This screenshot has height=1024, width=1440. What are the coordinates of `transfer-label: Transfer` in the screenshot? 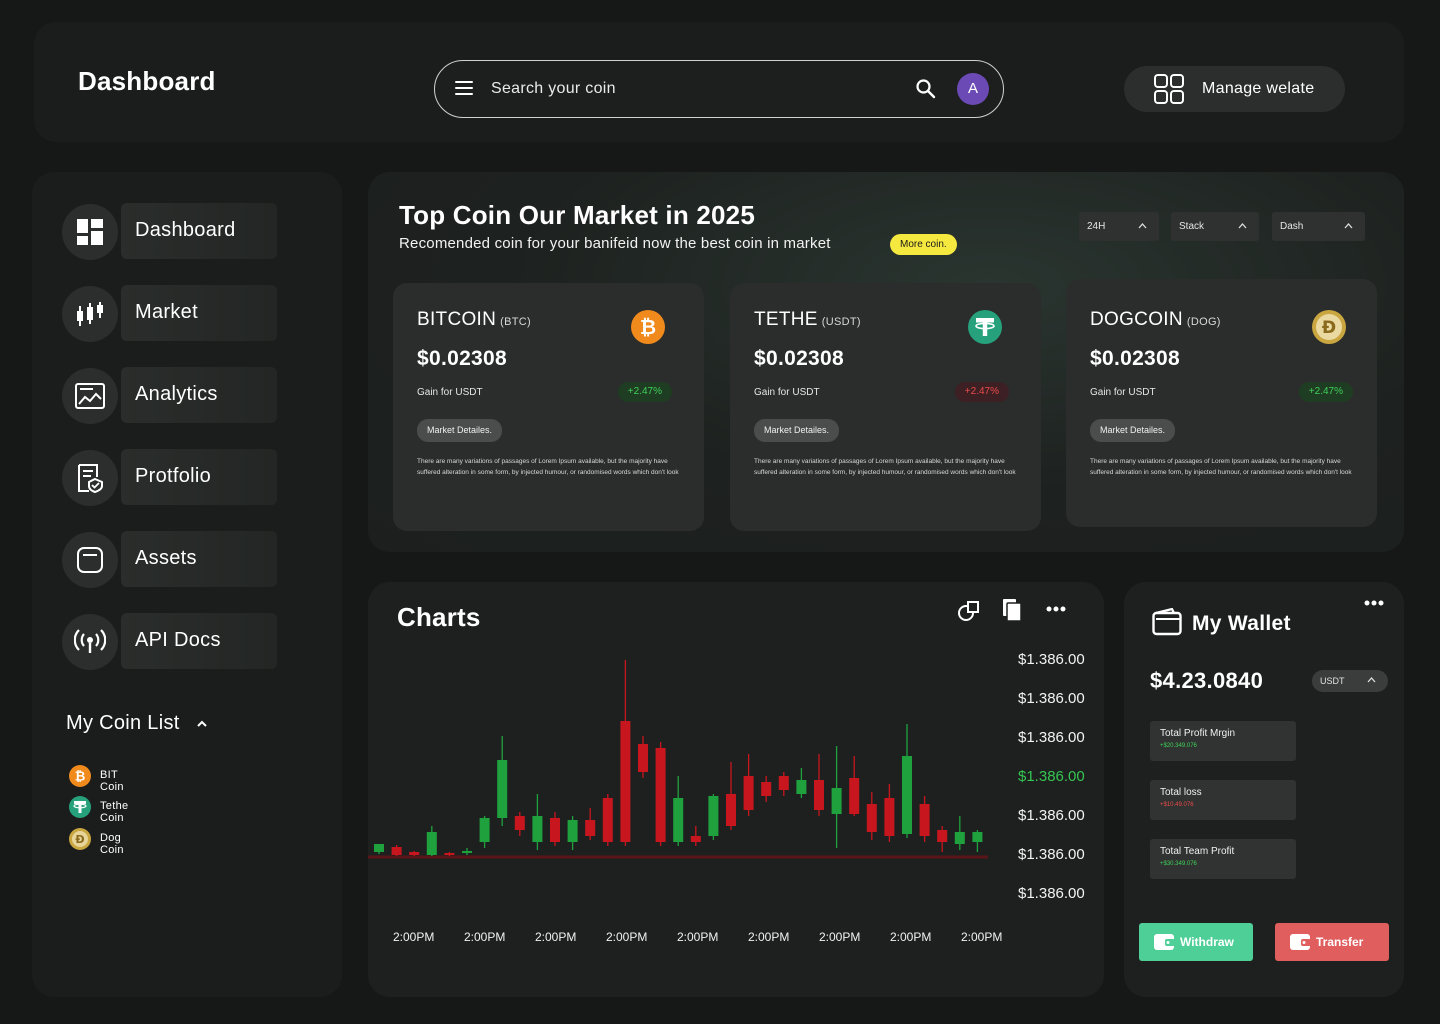 It's located at (1340, 942).